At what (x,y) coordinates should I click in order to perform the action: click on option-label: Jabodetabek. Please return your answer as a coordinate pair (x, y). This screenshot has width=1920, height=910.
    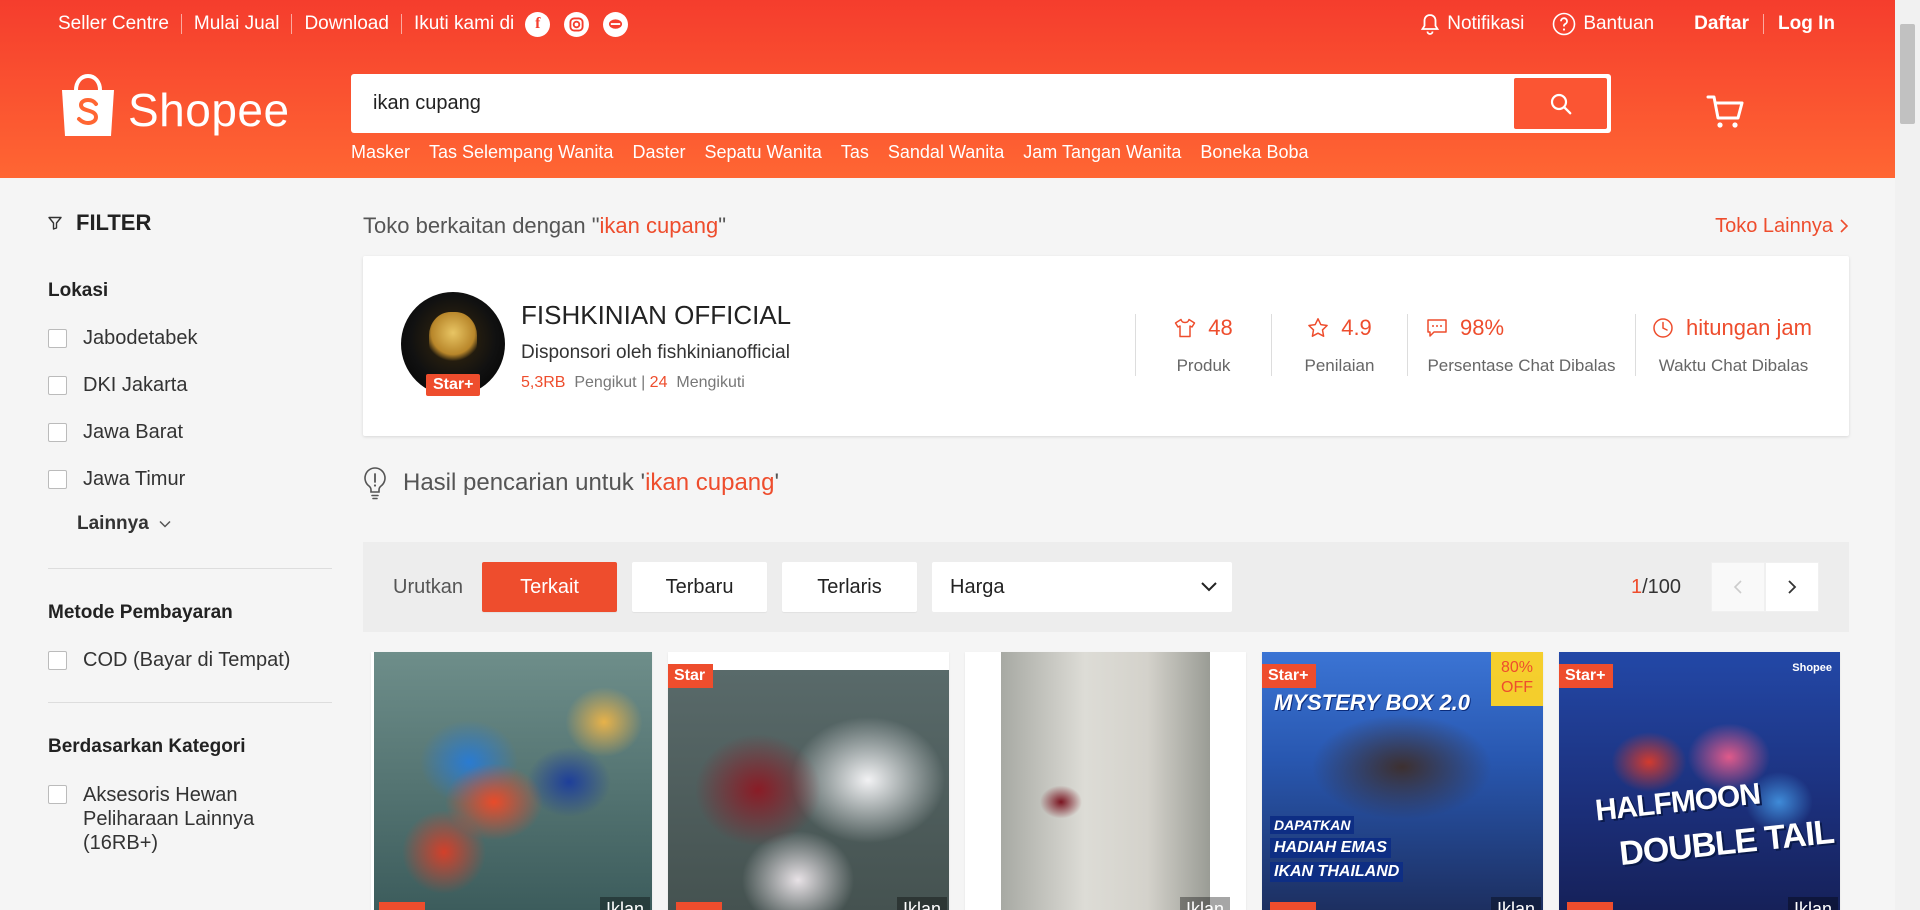
    Looking at the image, I should click on (140, 338).